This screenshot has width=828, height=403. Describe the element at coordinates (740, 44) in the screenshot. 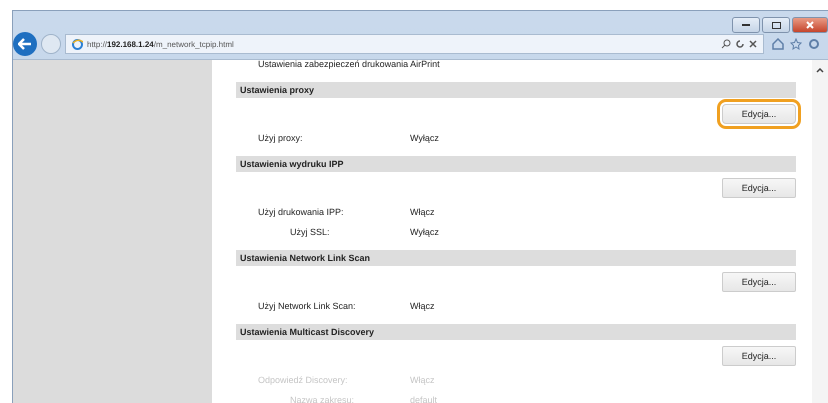

I see `refresh-icon` at that location.